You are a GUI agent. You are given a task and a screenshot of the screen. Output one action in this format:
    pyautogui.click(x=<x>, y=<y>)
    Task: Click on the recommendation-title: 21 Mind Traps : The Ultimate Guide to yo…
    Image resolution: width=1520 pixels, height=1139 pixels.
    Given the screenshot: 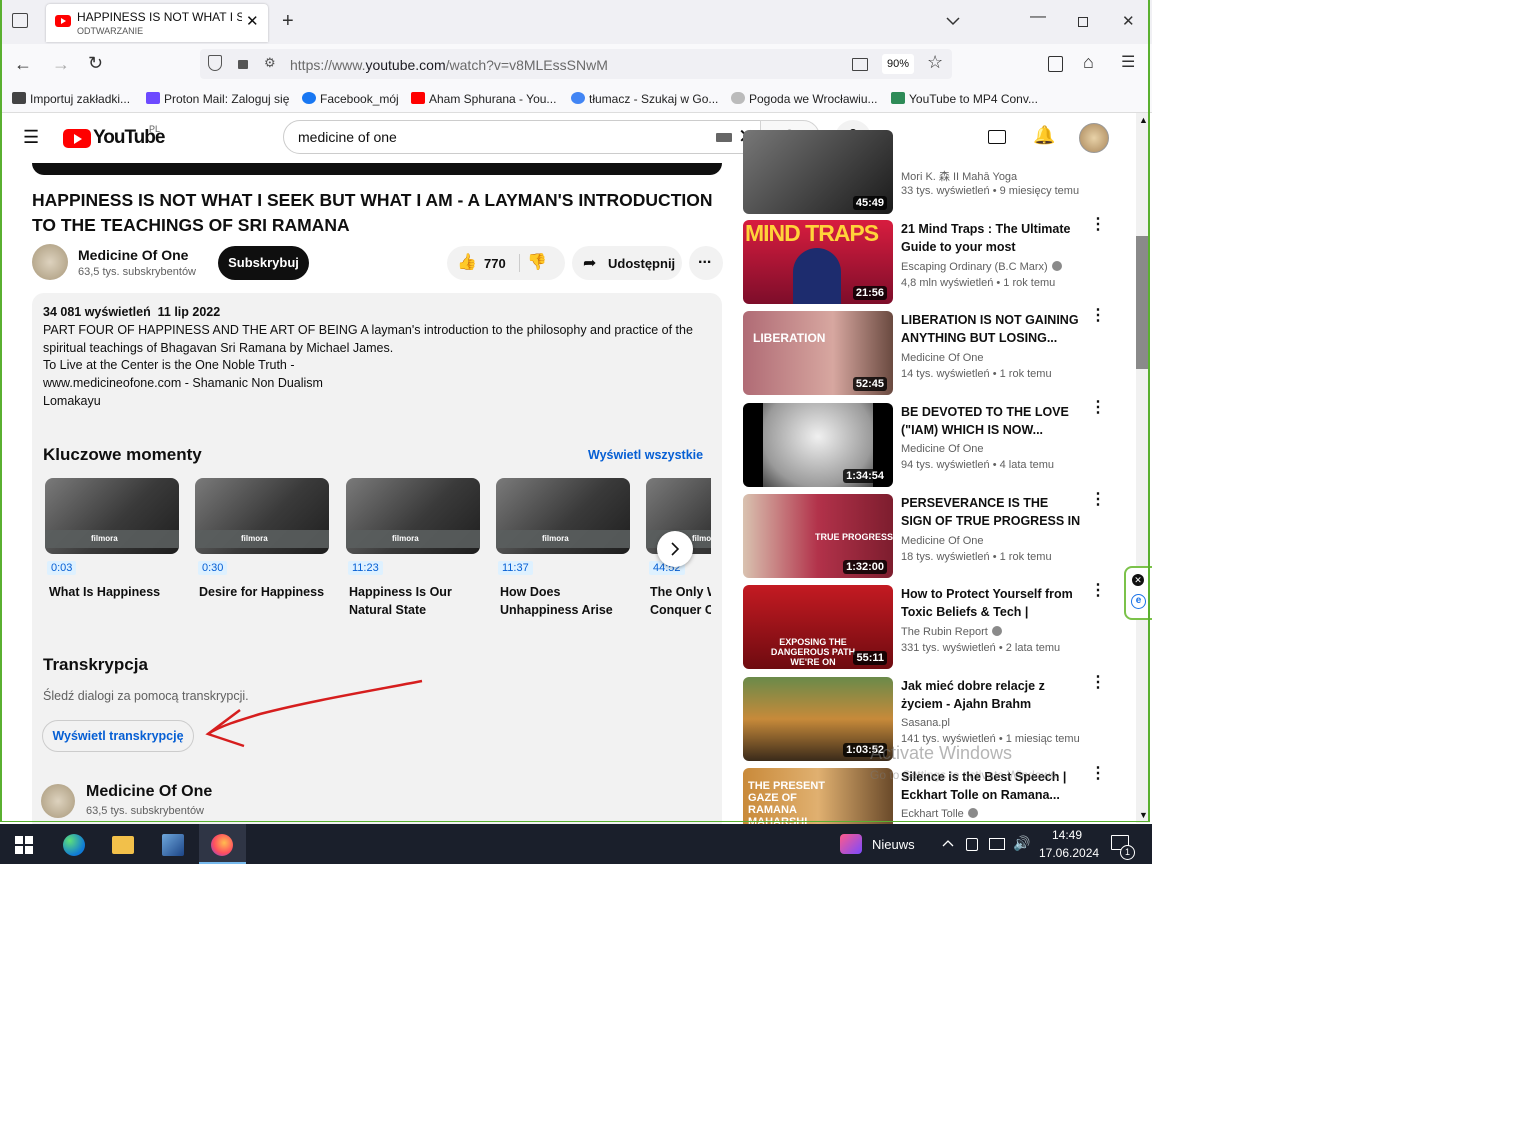 What is the action you would take?
    pyautogui.click(x=991, y=238)
    